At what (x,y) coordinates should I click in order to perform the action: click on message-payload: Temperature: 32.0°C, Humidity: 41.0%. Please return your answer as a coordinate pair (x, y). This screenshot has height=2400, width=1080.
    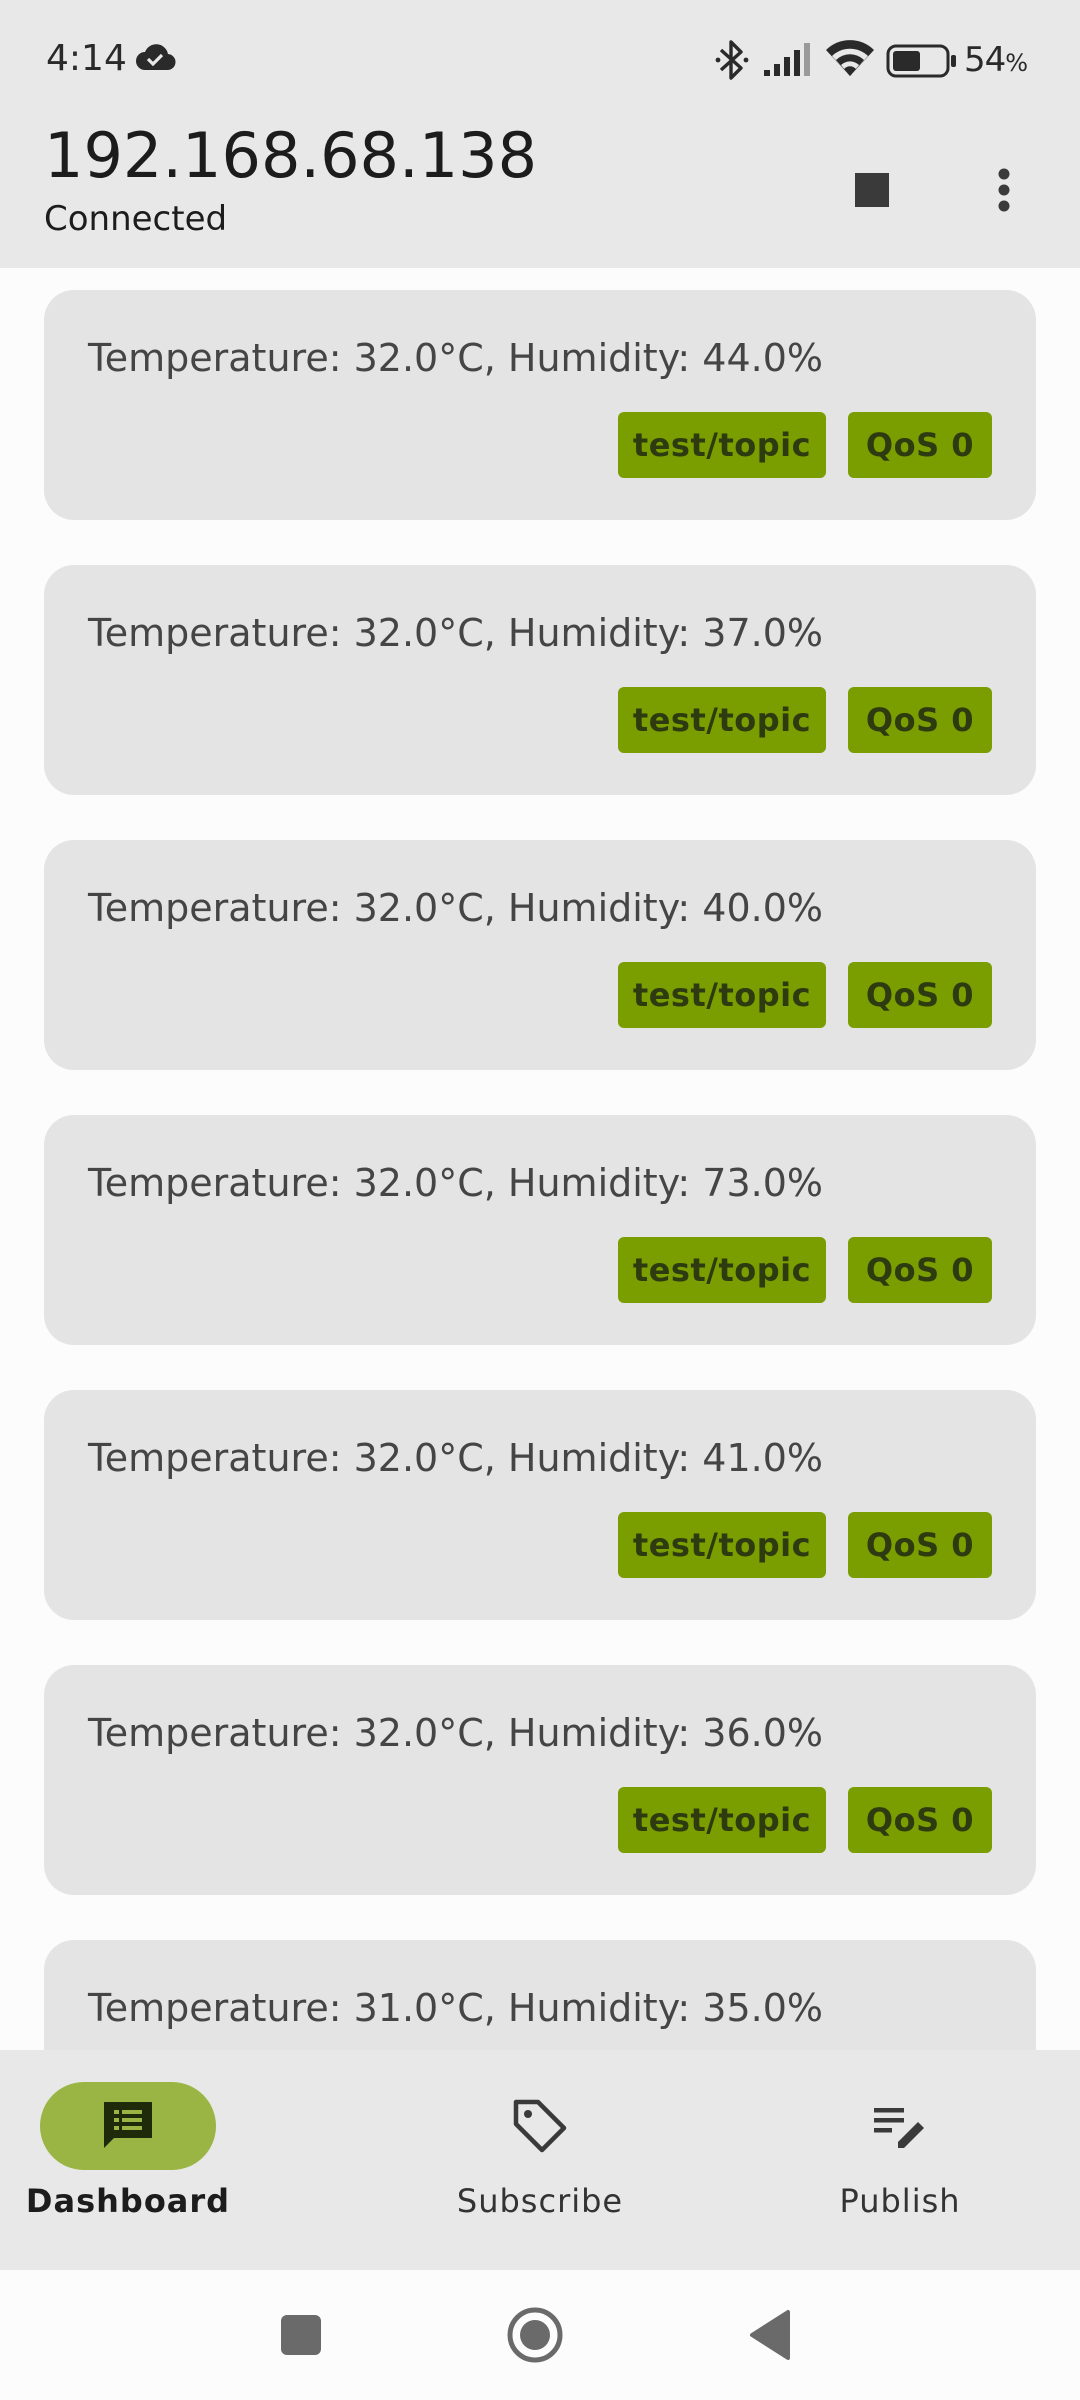
    Looking at the image, I should click on (456, 1458).